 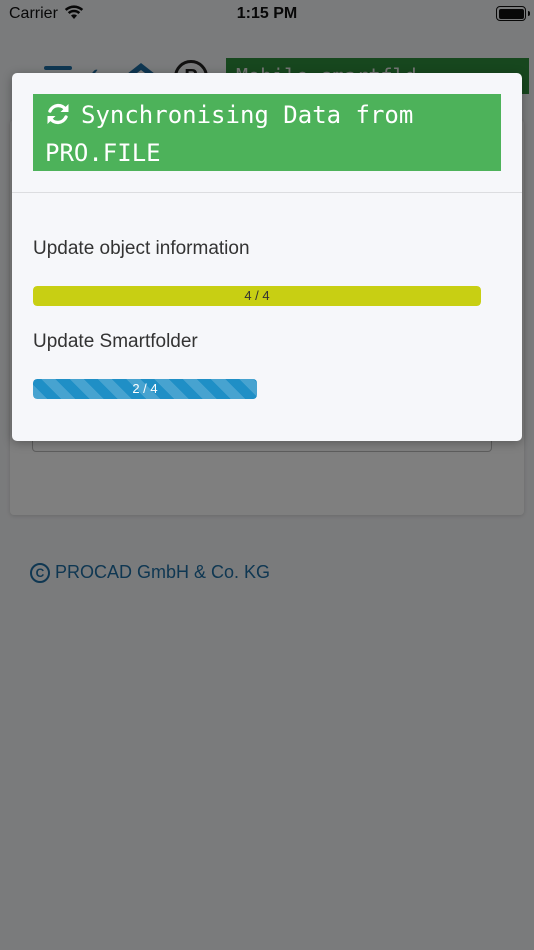 I want to click on progress-text-object-info: 4 / 4, so click(x=257, y=295).